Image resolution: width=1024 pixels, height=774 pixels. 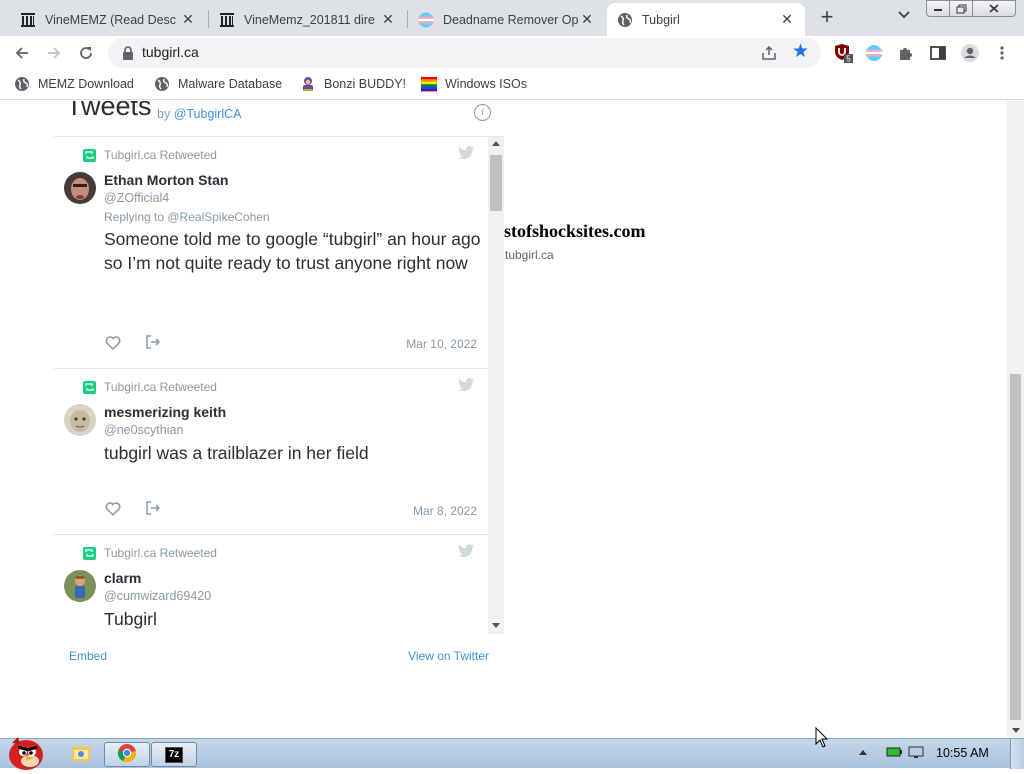 I want to click on archive-org-icon, so click(x=227, y=20).